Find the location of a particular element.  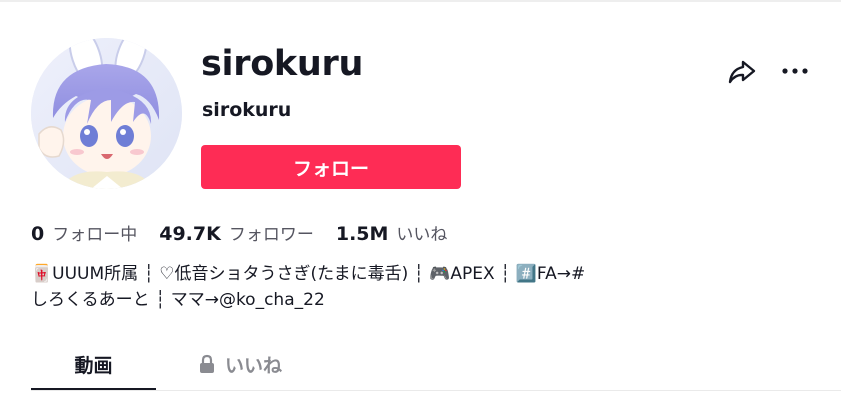

tab-videos-label: 動画 is located at coordinates (93, 365).